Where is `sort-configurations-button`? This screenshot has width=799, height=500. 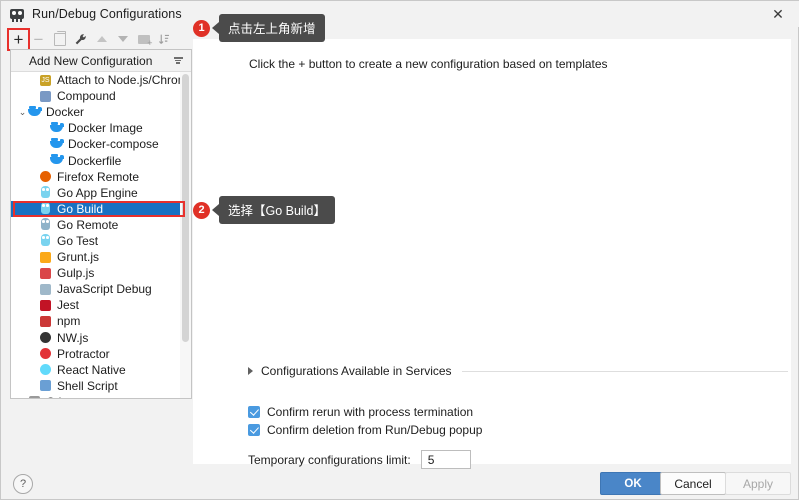 sort-configurations-button is located at coordinates (164, 39).